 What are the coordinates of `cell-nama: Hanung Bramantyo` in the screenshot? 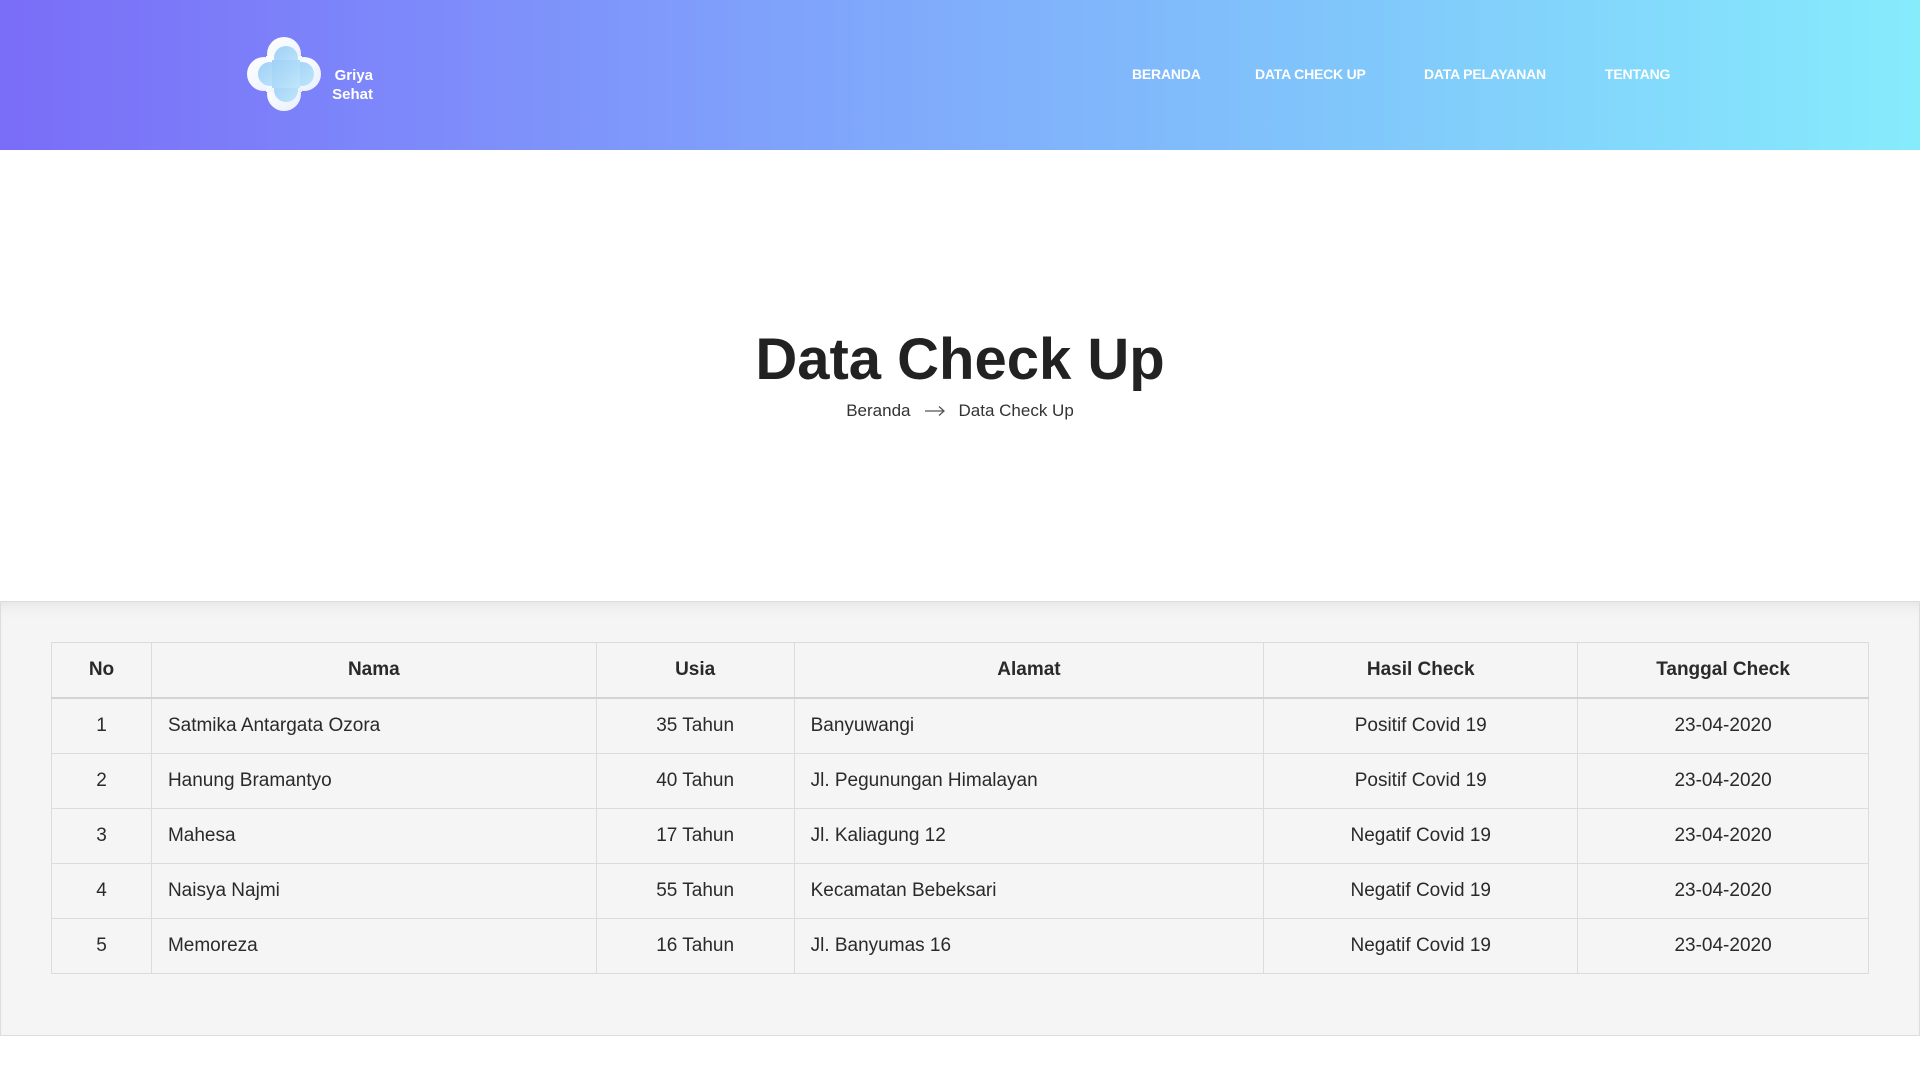 It's located at (373, 781).